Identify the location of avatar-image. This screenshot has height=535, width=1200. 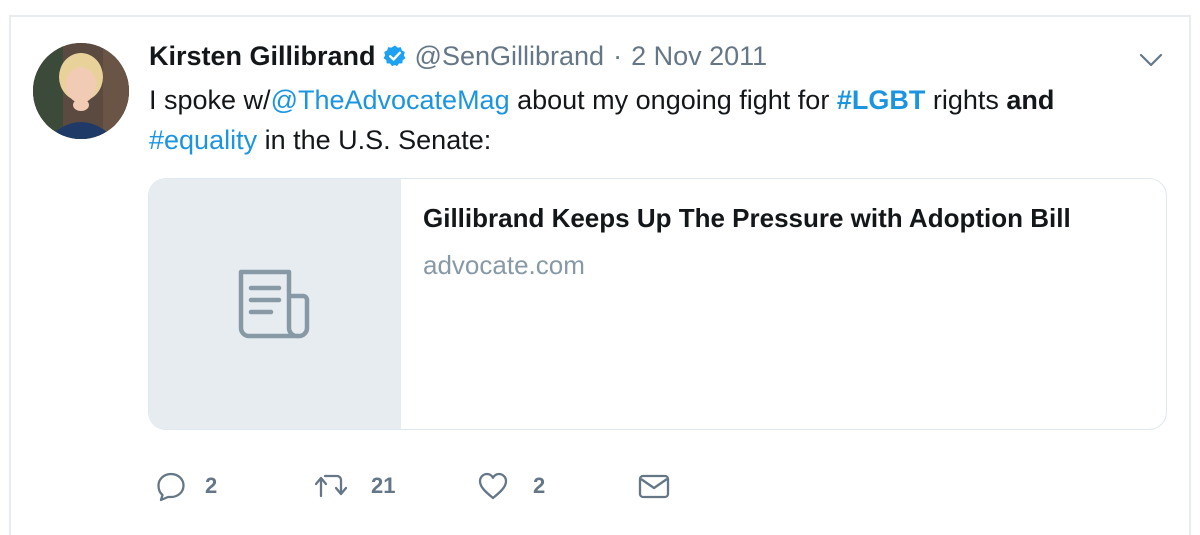
(81, 91).